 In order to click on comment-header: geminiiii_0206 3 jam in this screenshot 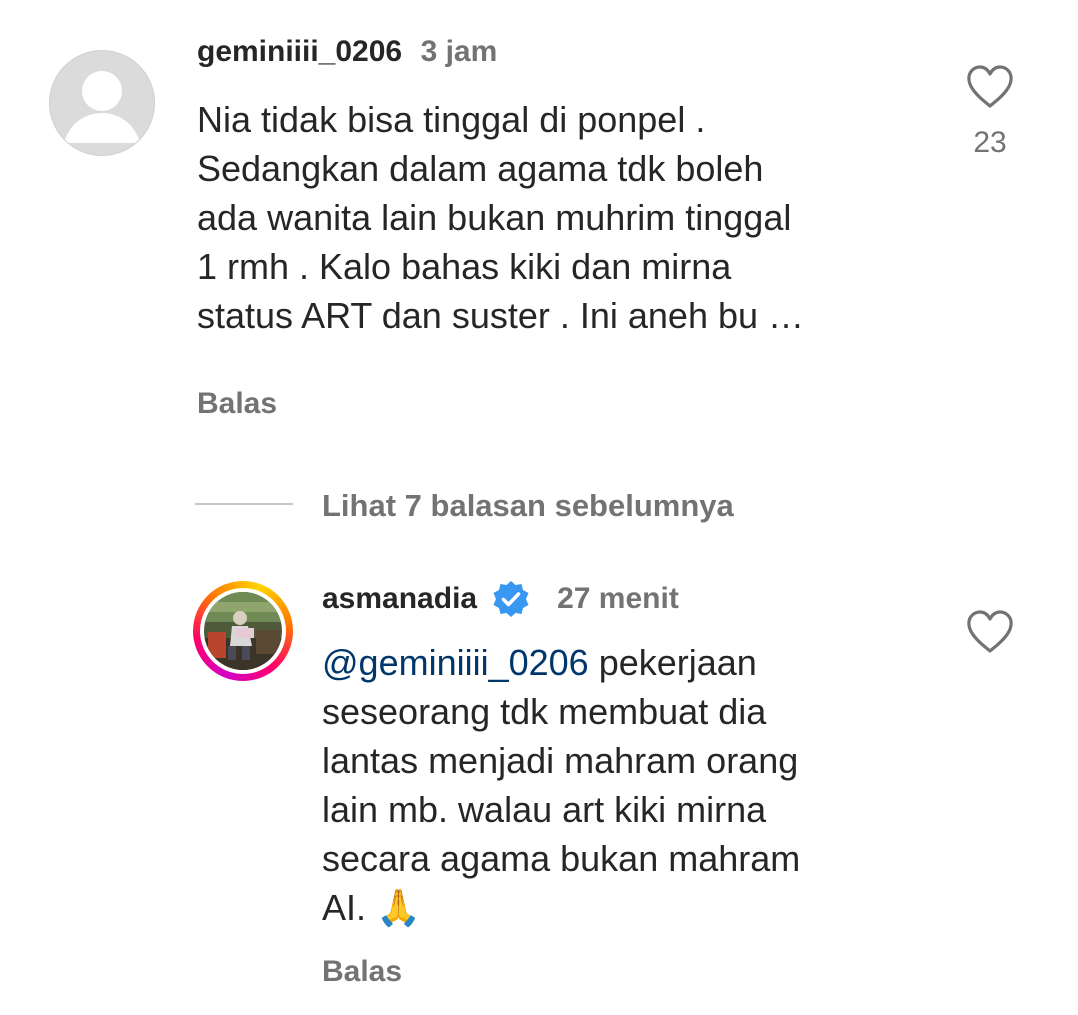, I will do `click(347, 52)`.